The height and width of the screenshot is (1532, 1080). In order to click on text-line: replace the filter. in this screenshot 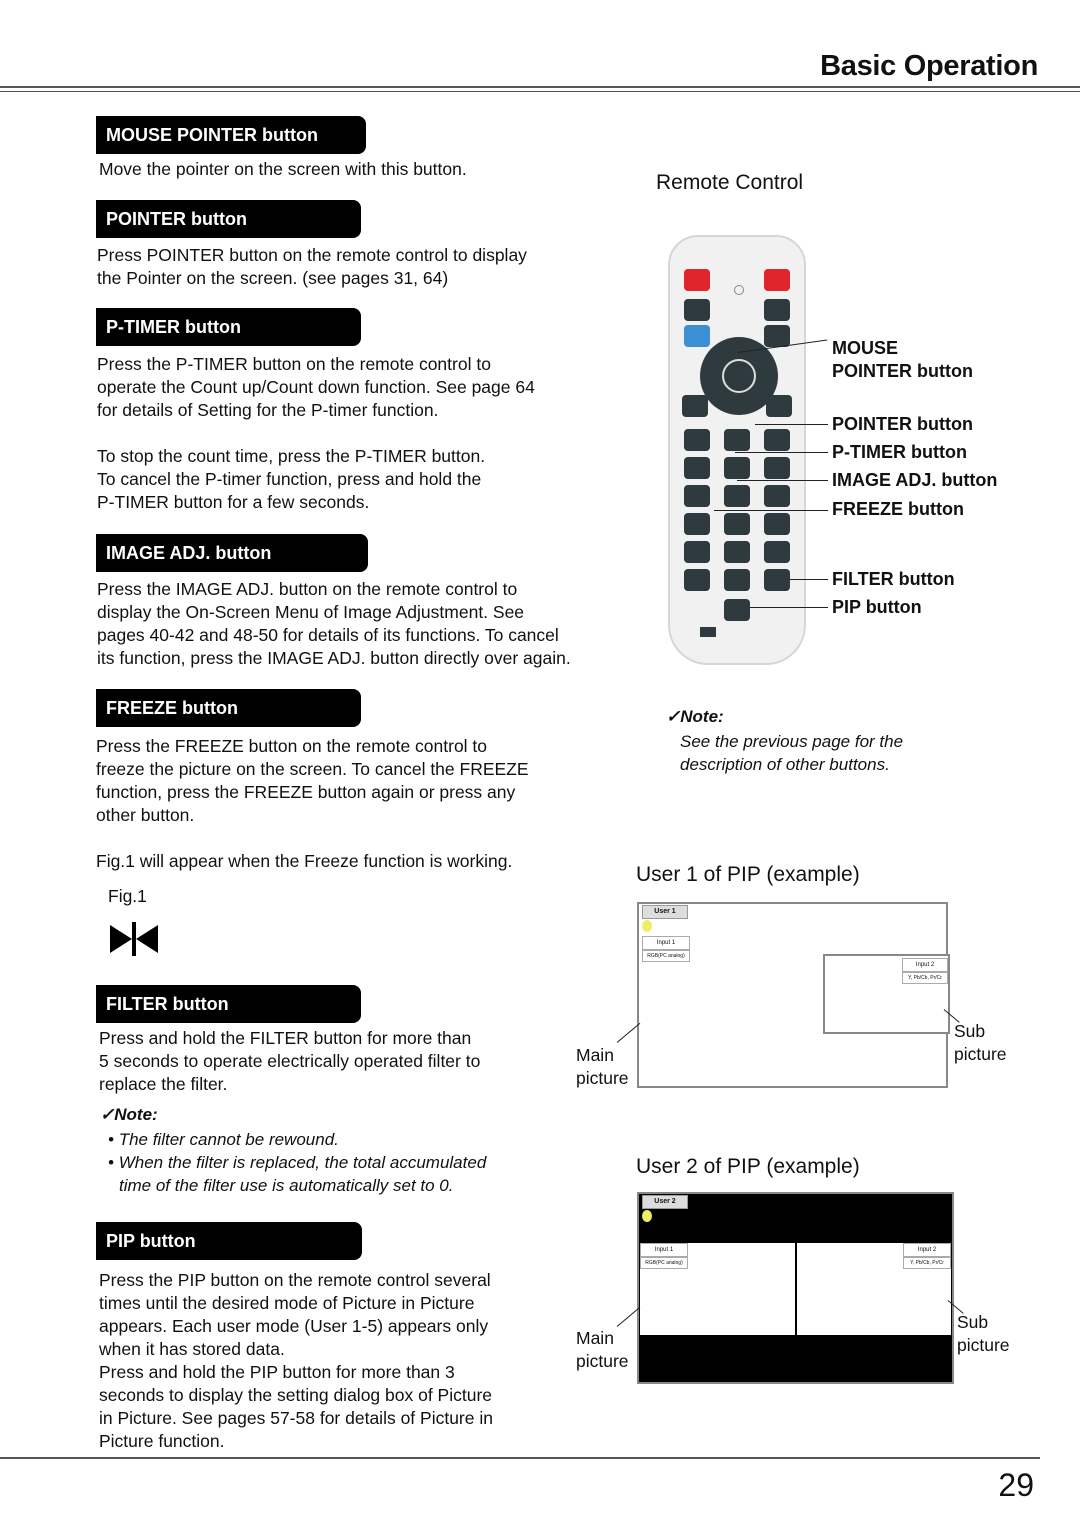, I will do `click(163, 1084)`.